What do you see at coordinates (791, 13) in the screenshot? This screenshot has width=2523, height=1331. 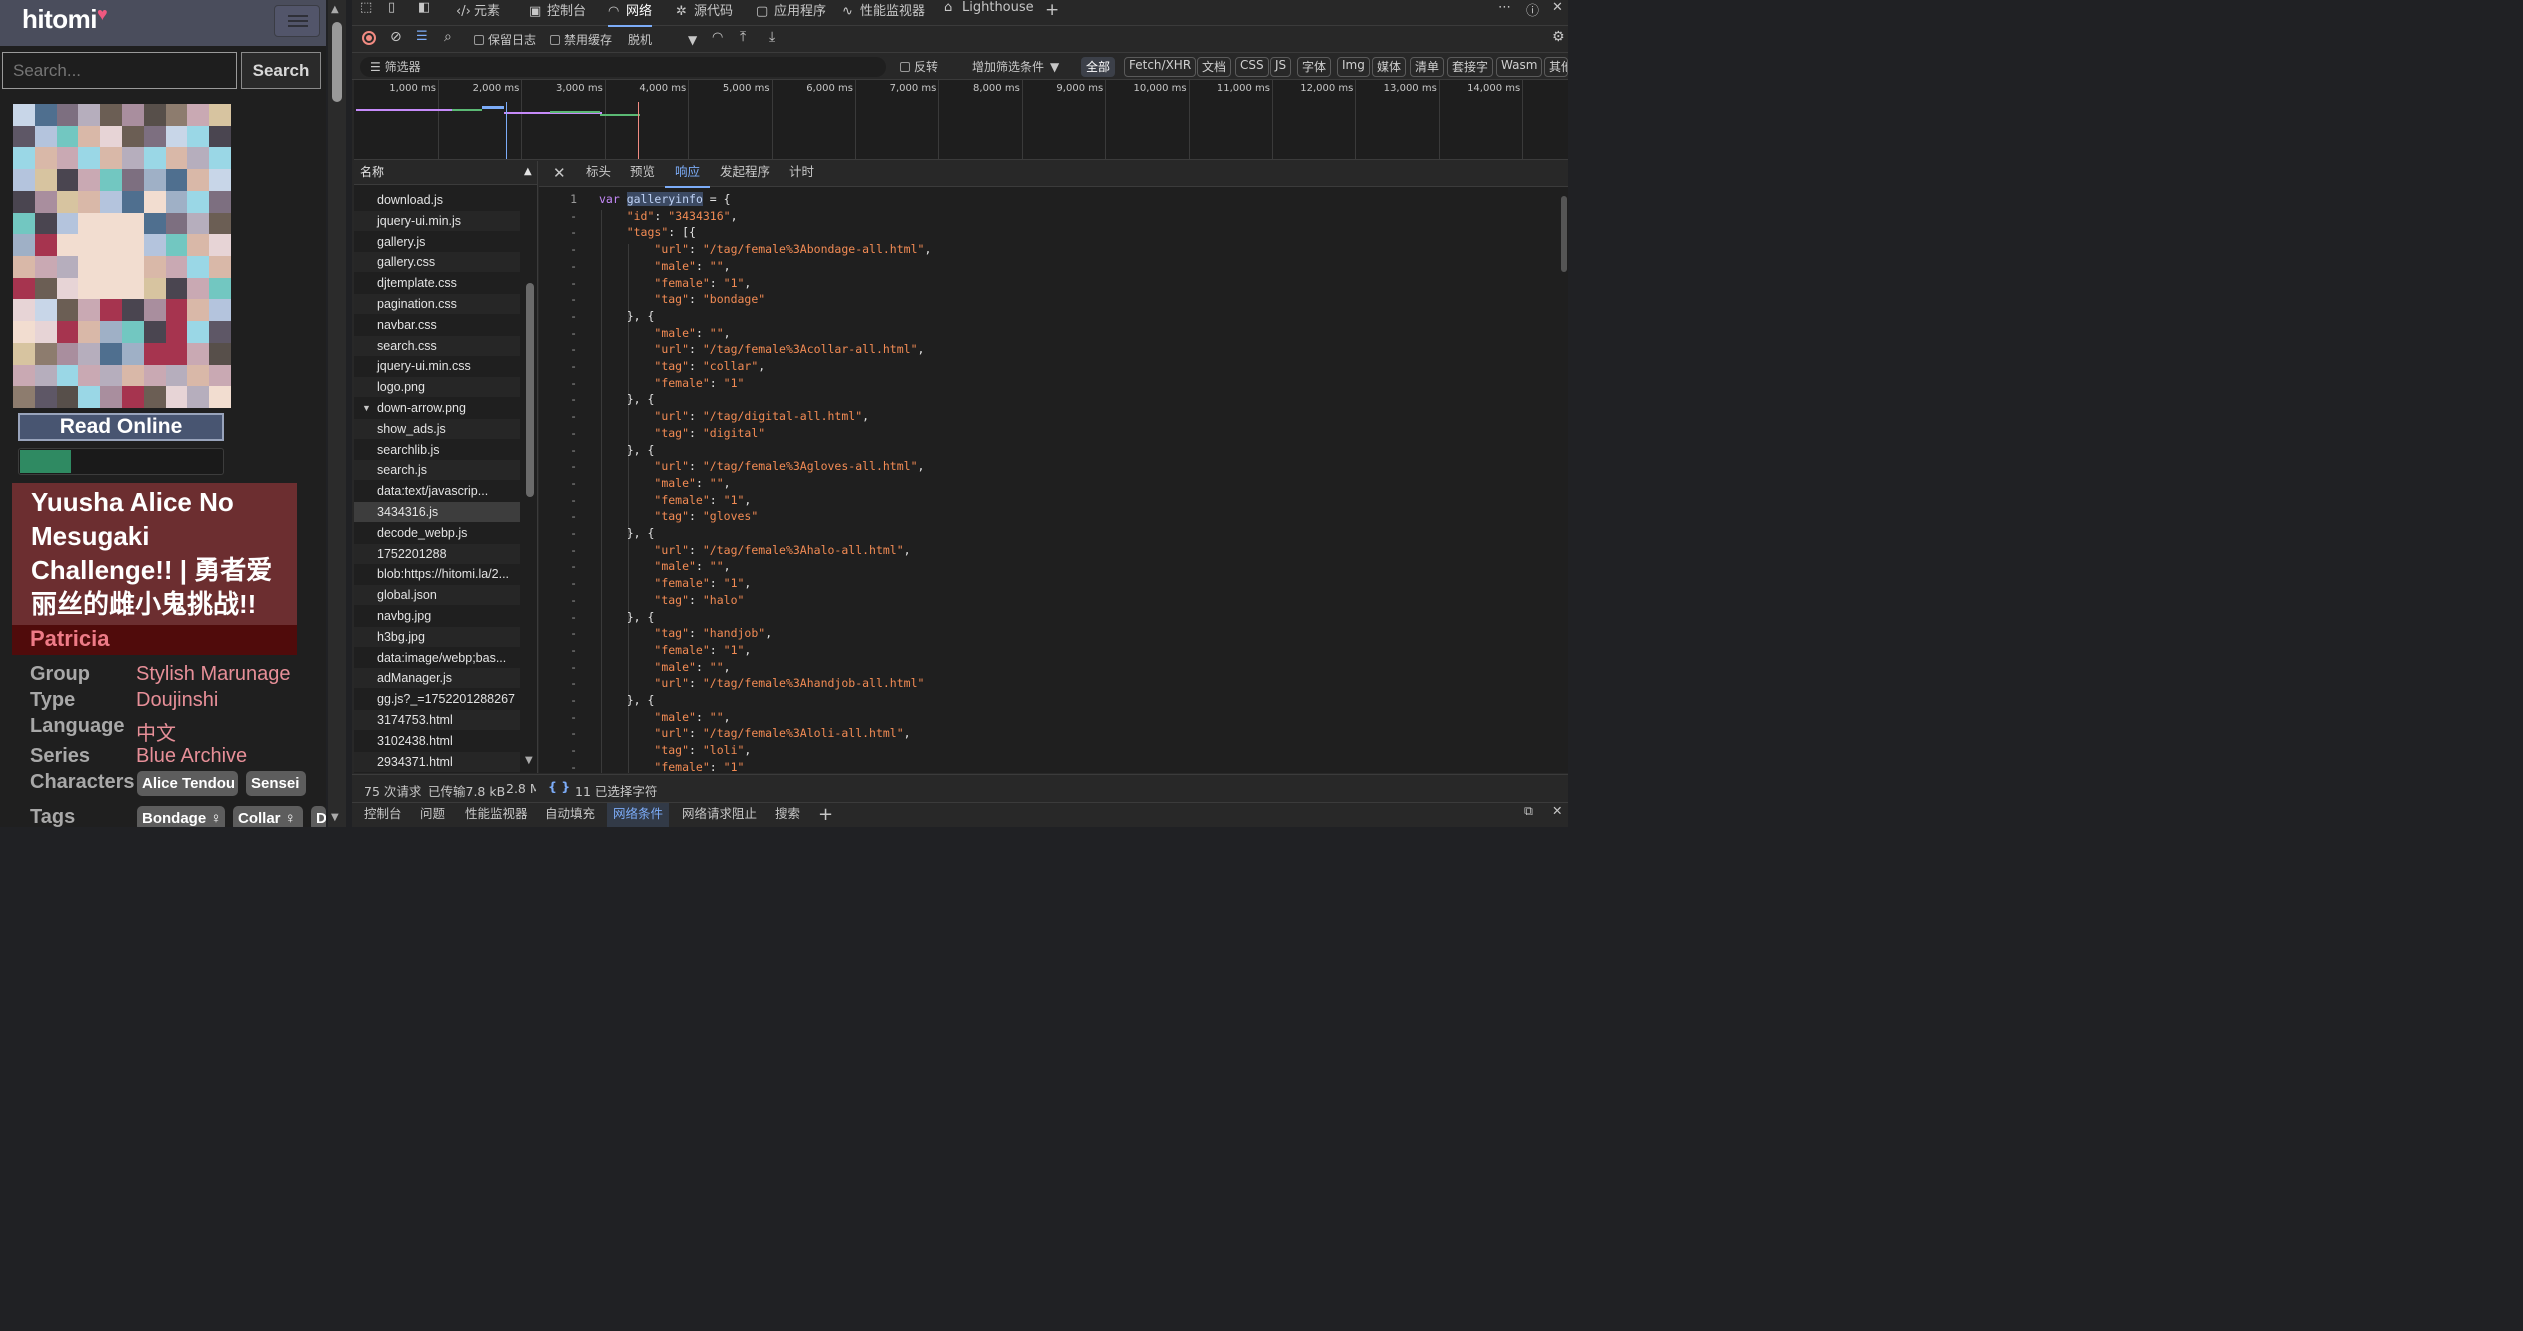 I see `tab-application: ▢ 应用程序` at bounding box center [791, 13].